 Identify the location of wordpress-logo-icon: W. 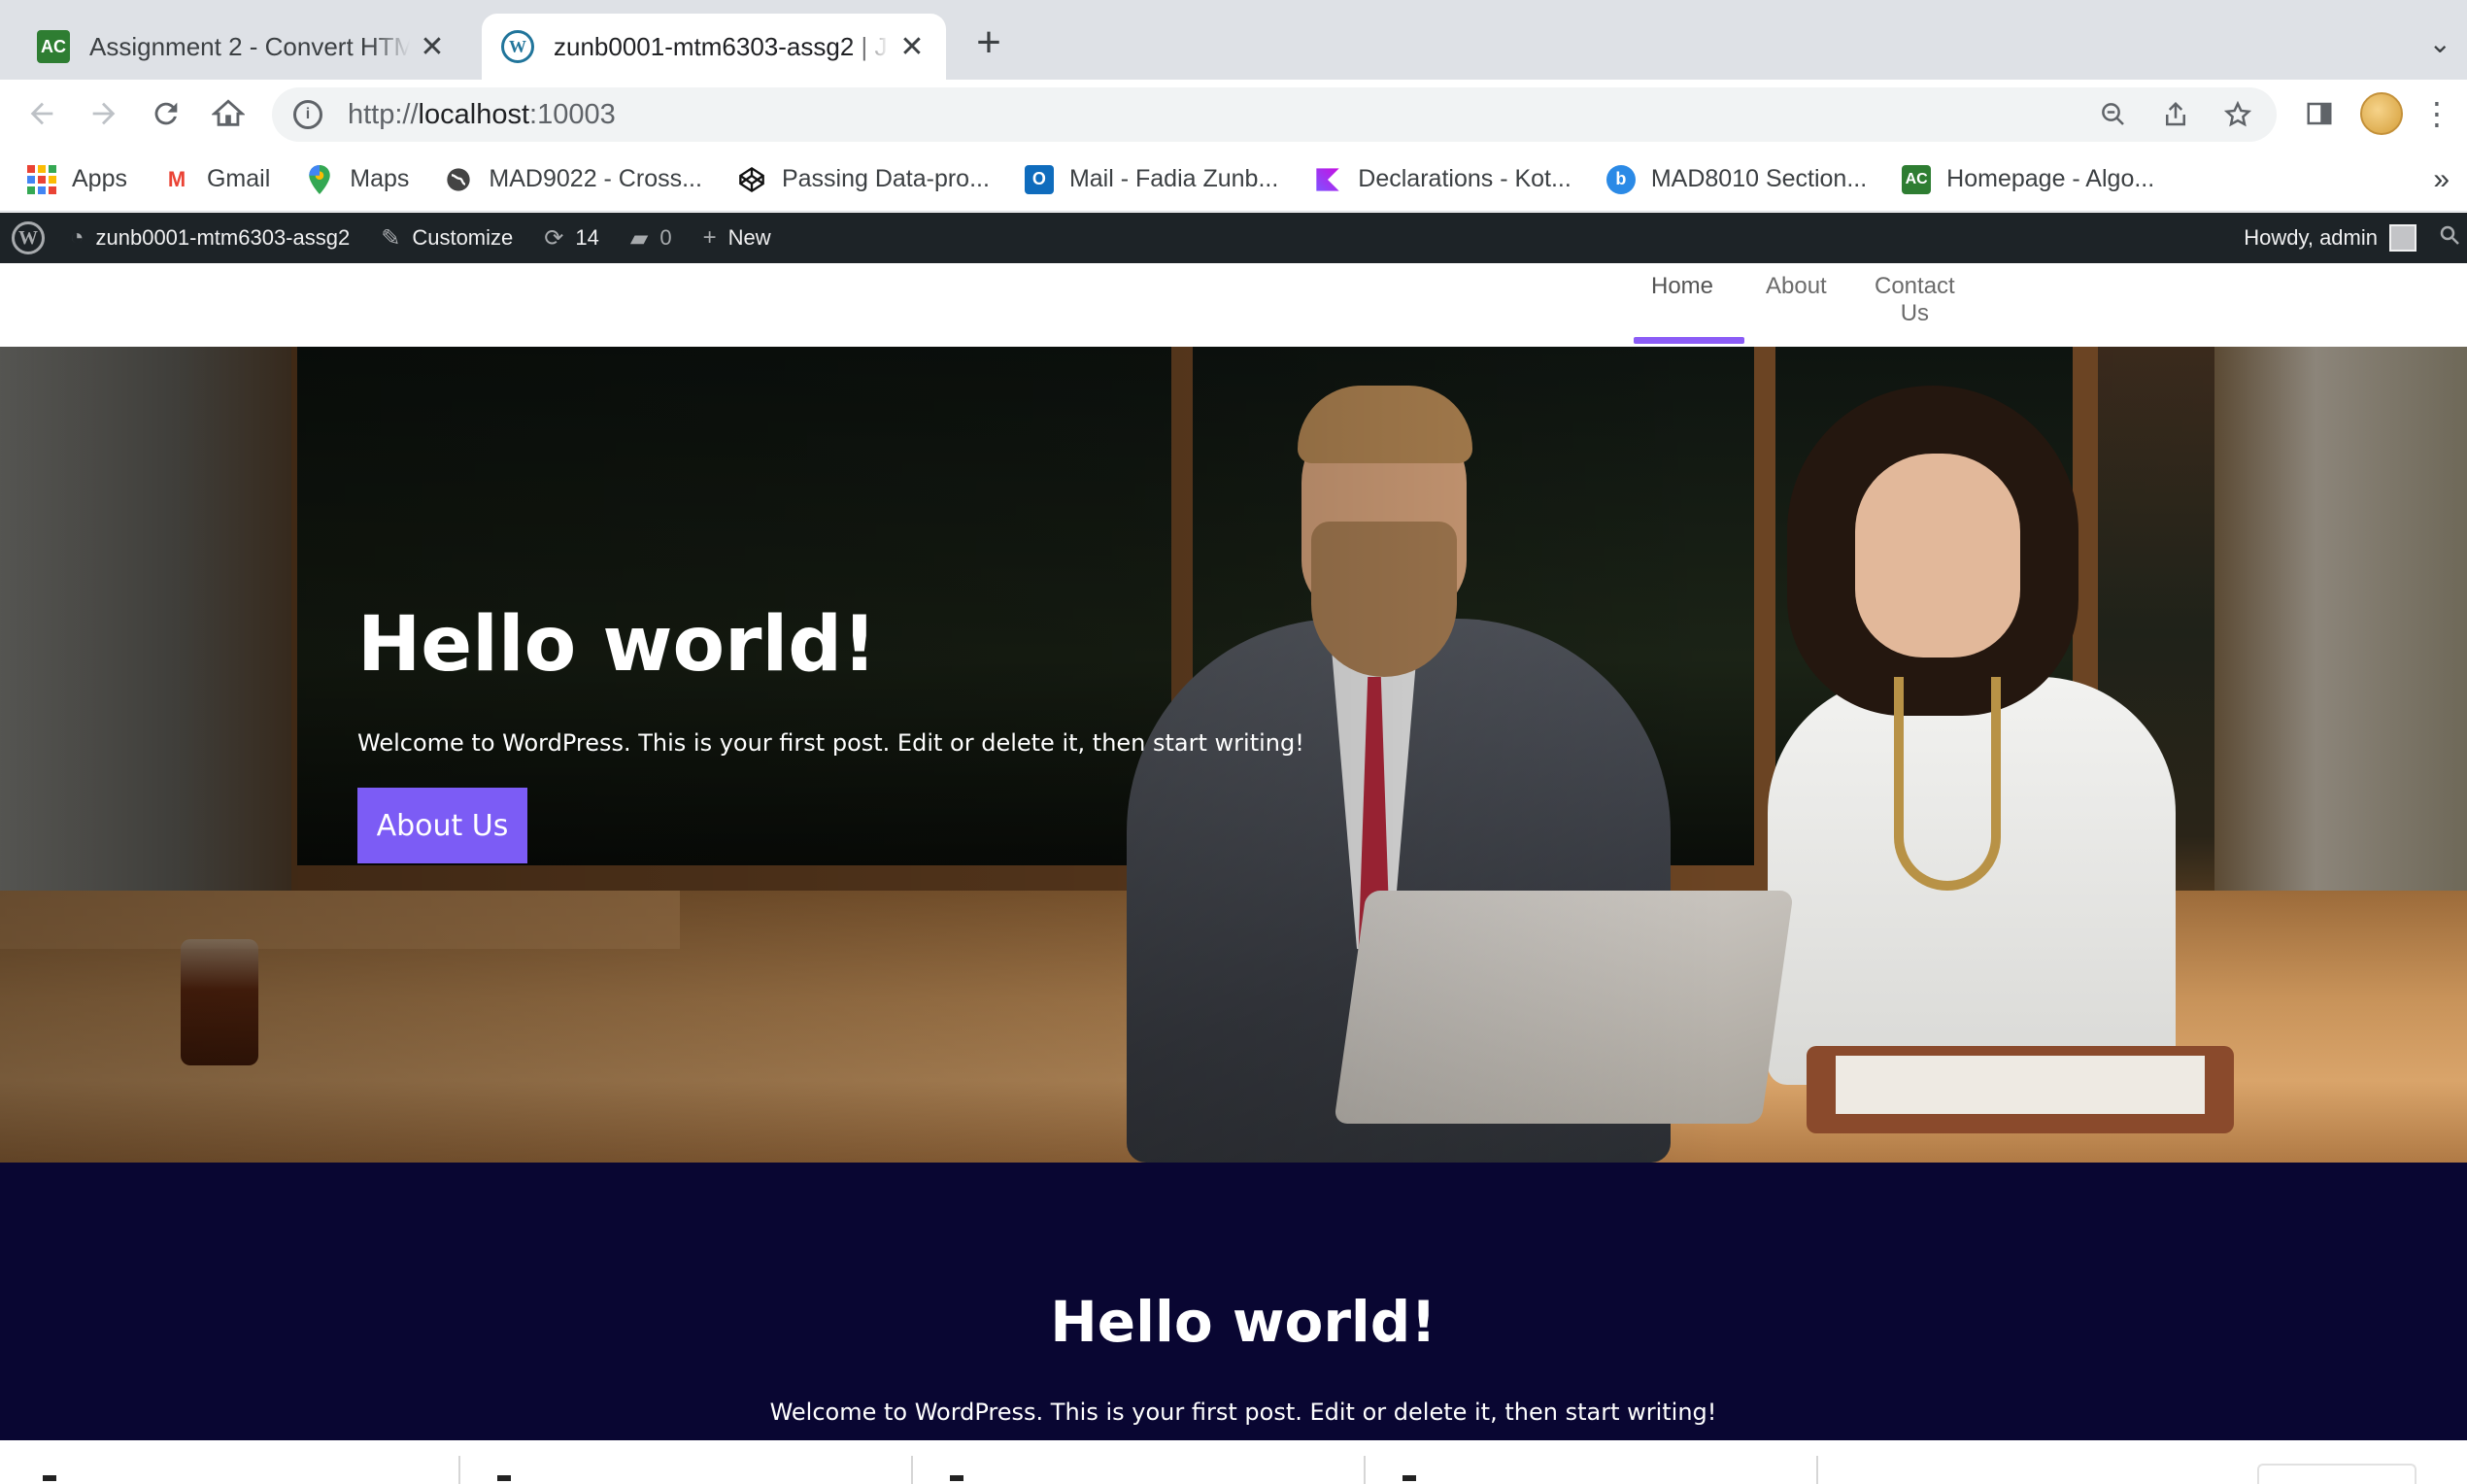
(28, 237).